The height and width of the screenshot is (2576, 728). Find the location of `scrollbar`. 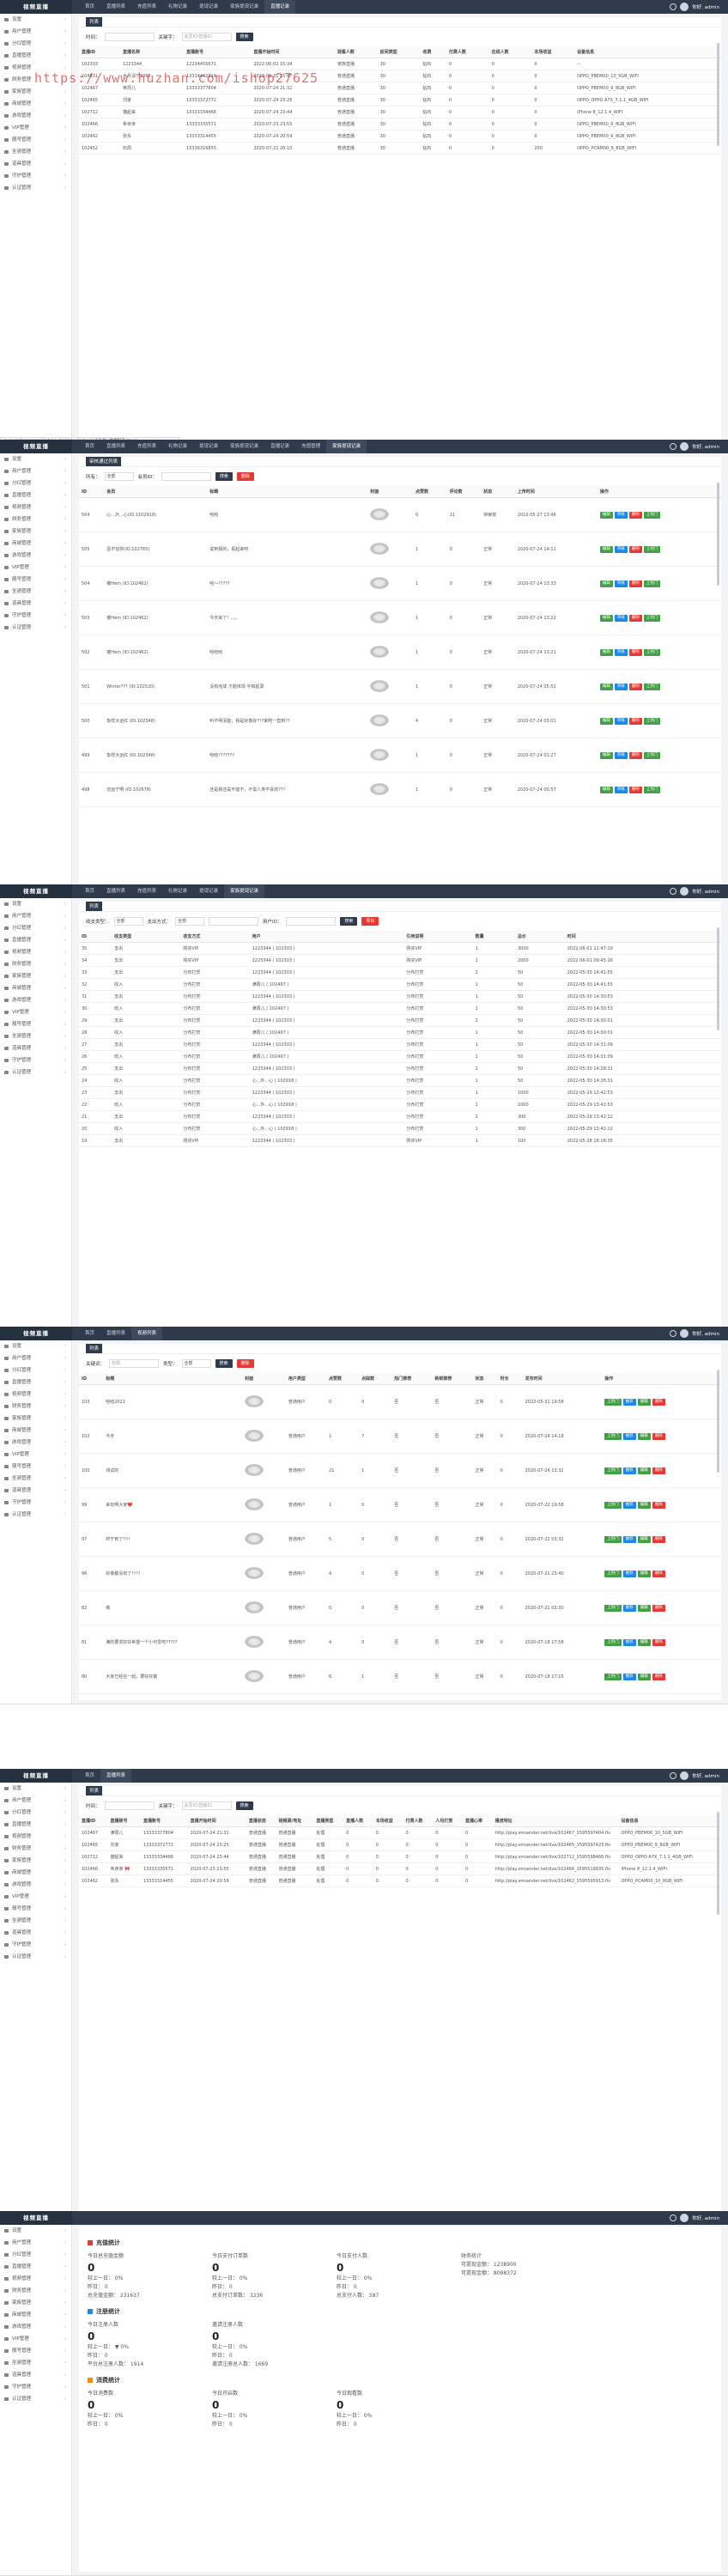

scrollbar is located at coordinates (718, 979).